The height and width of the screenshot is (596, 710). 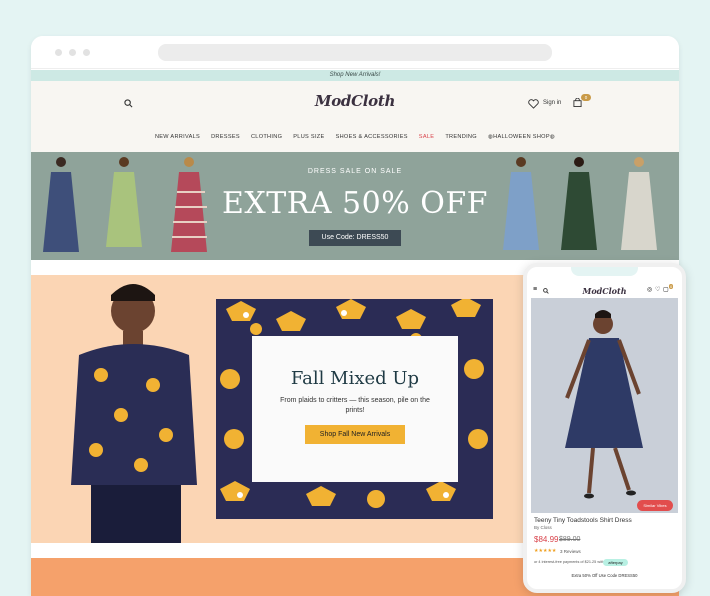 I want to click on nav-sale: SALE, so click(x=427, y=137).